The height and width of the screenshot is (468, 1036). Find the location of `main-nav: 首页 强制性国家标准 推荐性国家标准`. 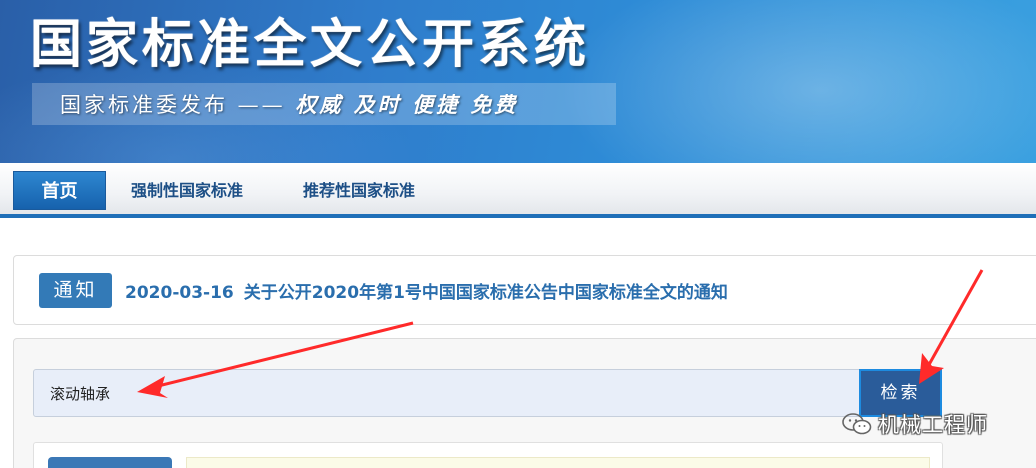

main-nav: 首页 强制性国家标准 推荐性国家标准 is located at coordinates (518, 189).